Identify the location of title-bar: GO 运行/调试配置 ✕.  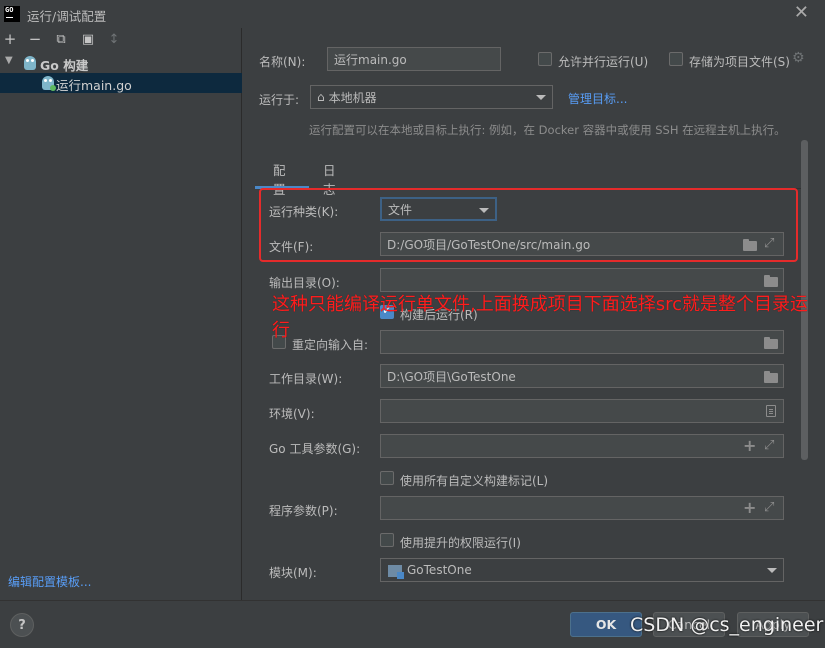
(412, 14).